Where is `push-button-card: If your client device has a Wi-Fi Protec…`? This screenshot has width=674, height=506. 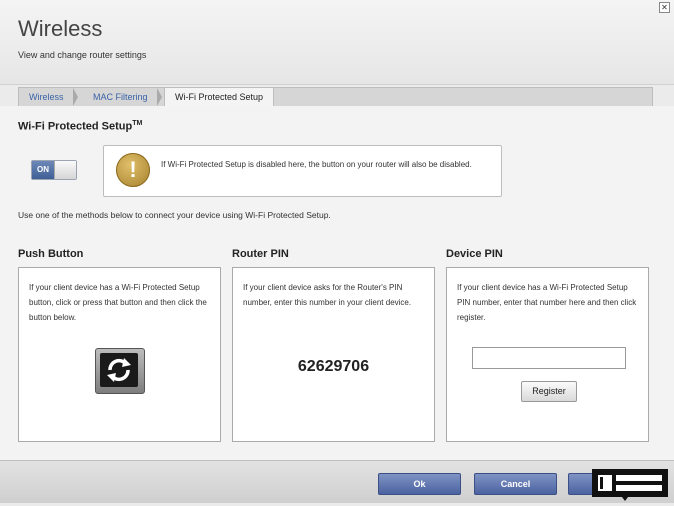
push-button-card: If your client device has a Wi-Fi Protec… is located at coordinates (119, 354).